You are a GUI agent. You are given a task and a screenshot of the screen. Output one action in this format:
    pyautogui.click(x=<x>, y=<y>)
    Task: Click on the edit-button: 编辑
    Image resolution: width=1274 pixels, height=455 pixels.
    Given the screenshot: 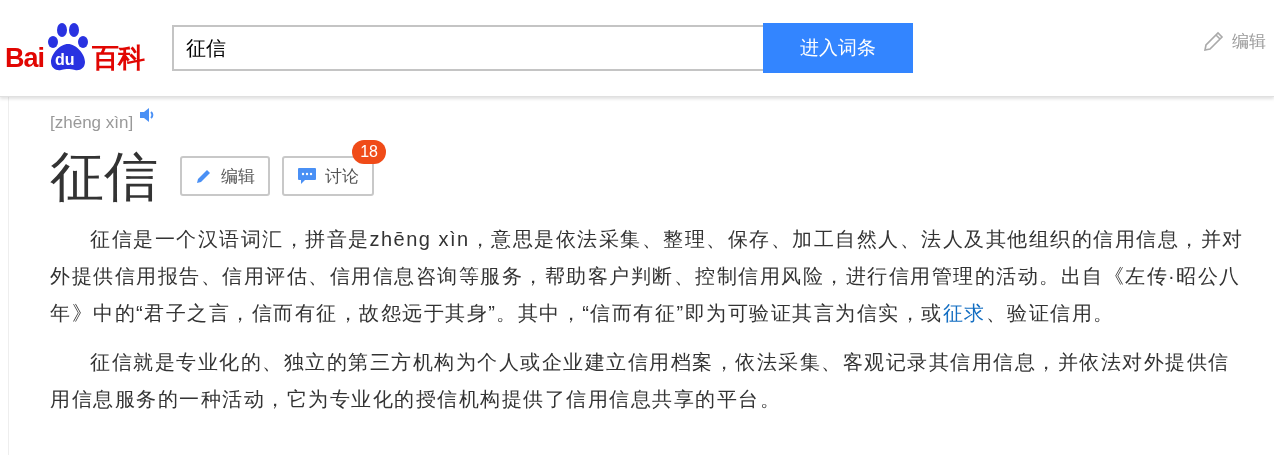 What is the action you would take?
    pyautogui.click(x=225, y=176)
    